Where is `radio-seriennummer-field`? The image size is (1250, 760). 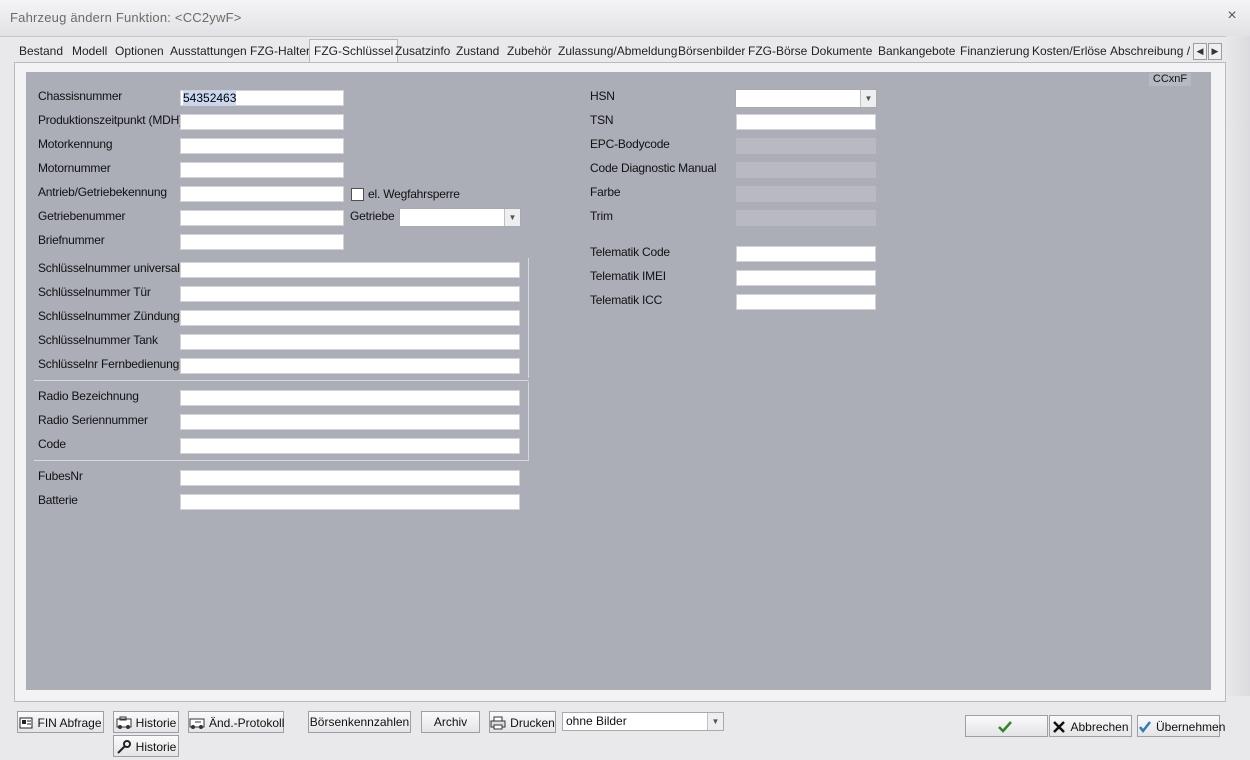 radio-seriennummer-field is located at coordinates (350, 422).